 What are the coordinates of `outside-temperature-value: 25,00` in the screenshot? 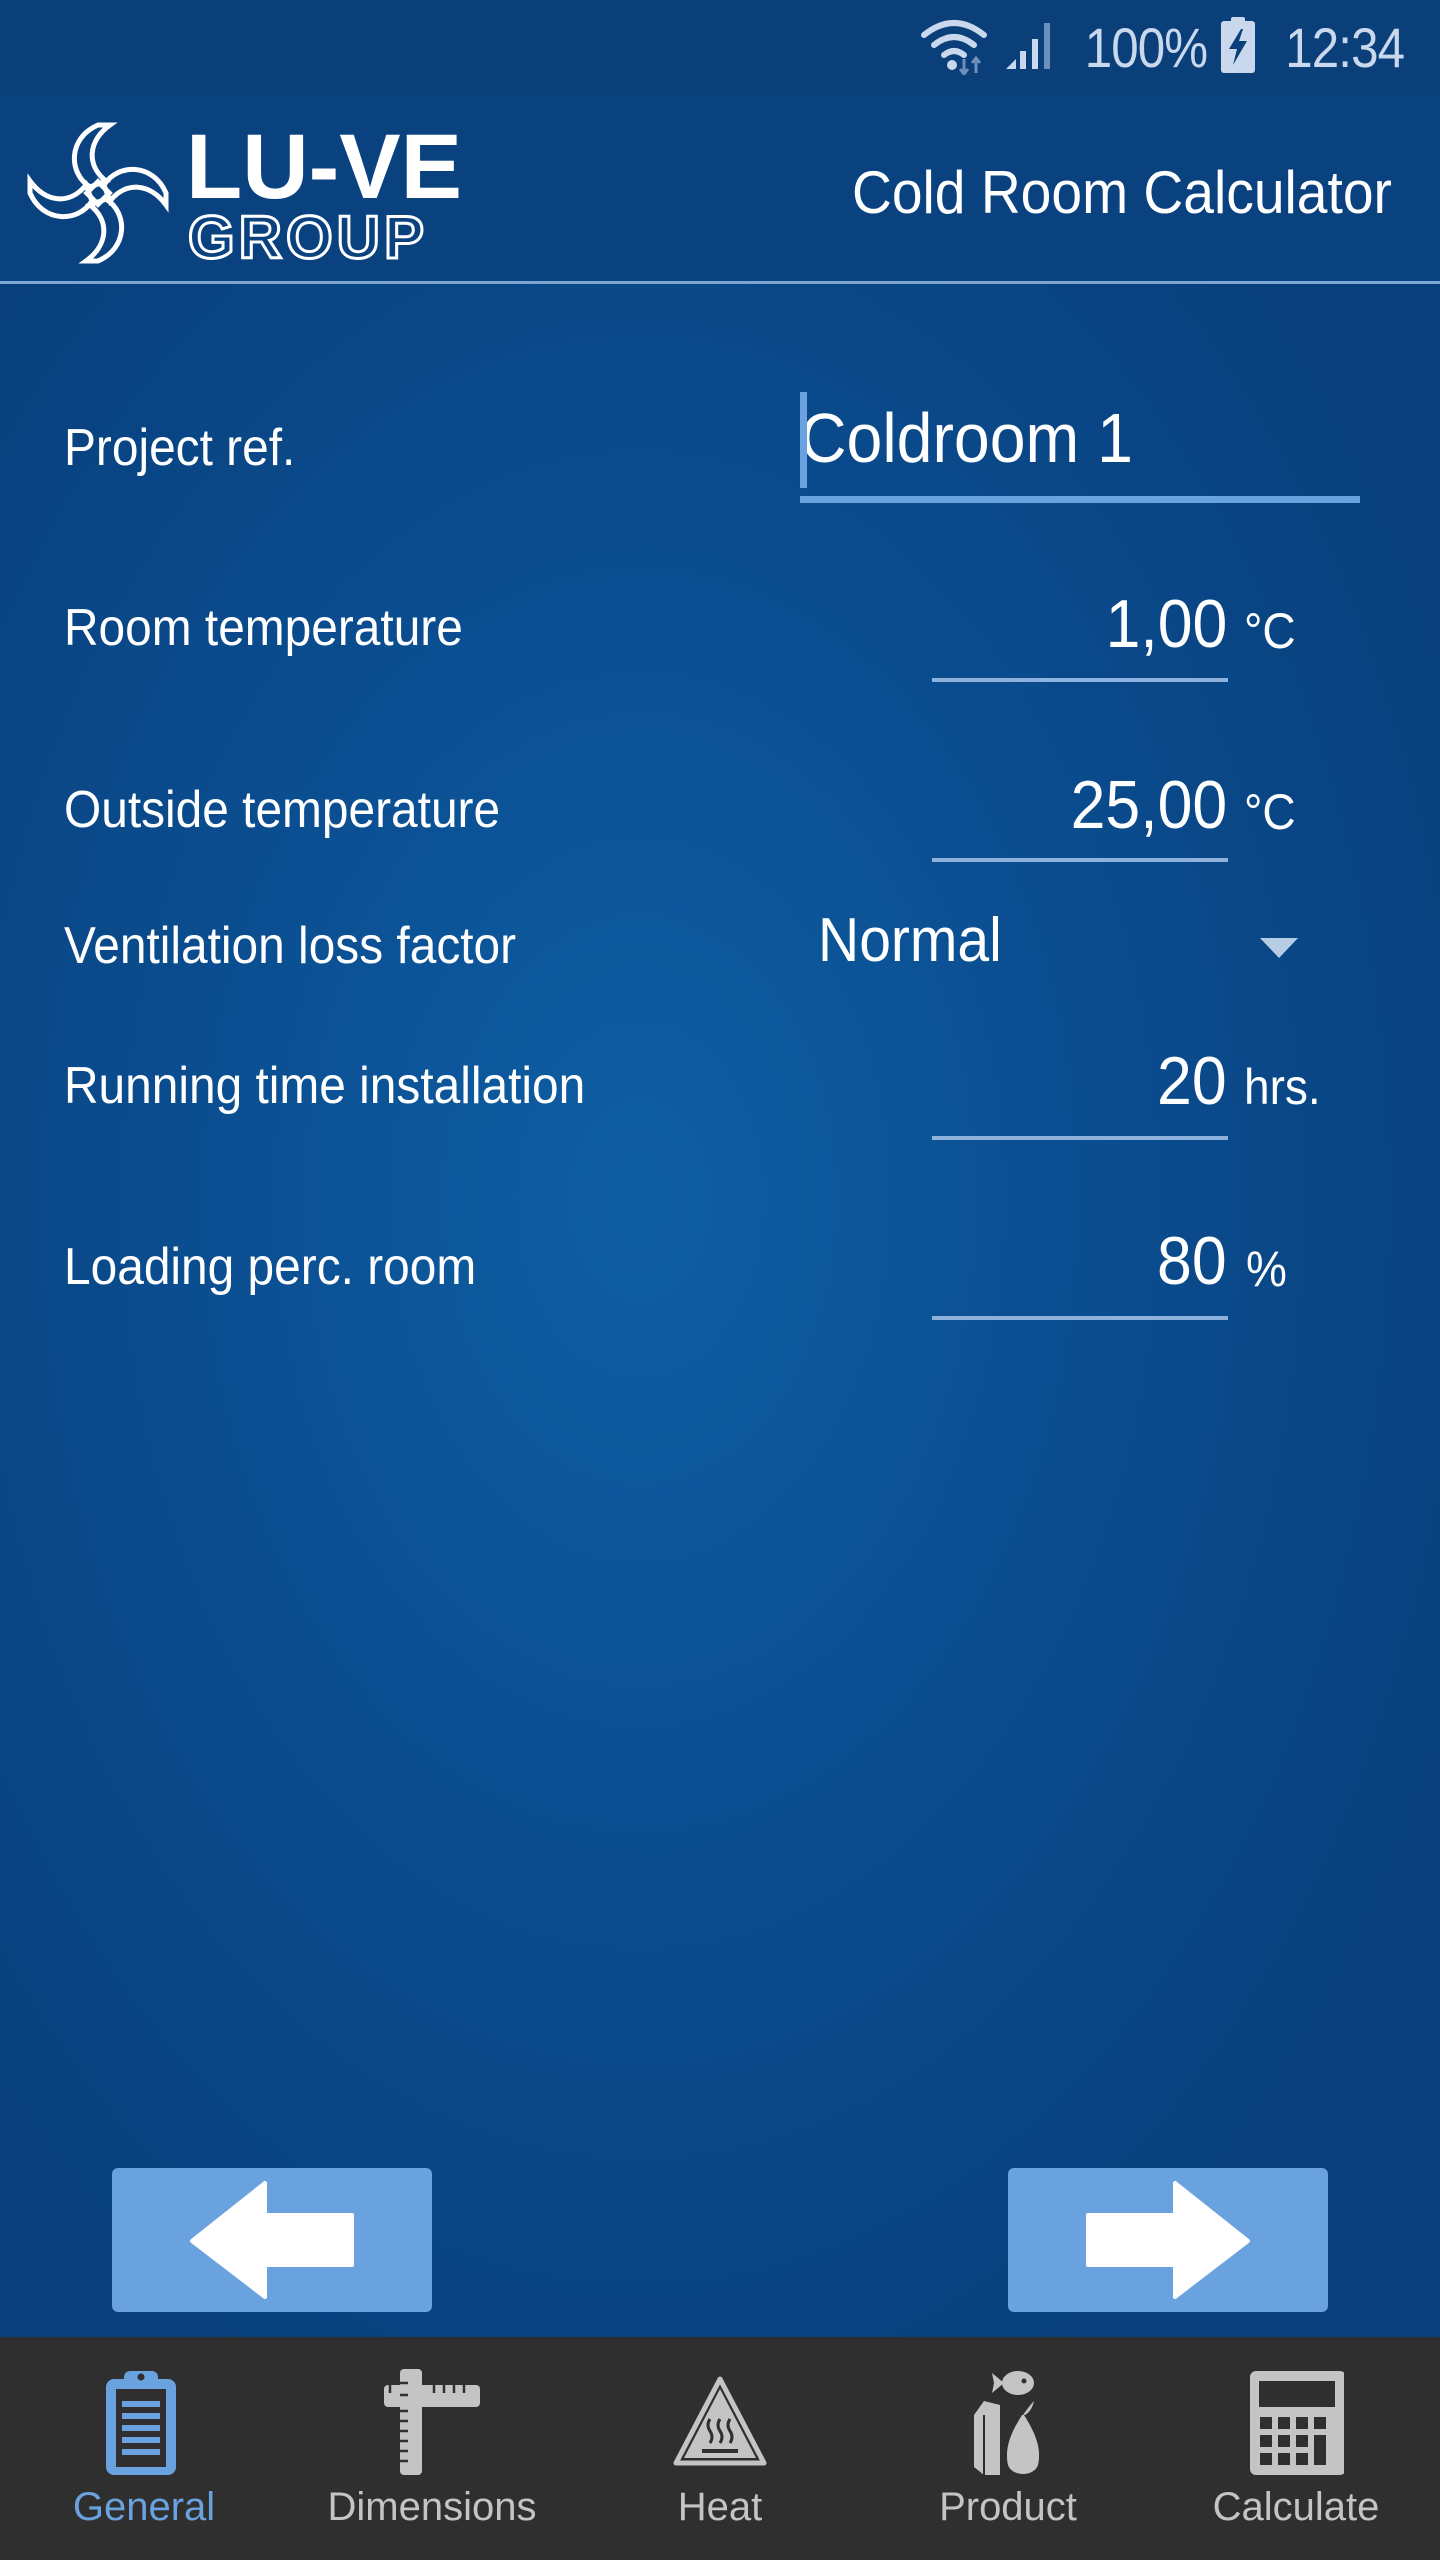 It's located at (1148, 805).